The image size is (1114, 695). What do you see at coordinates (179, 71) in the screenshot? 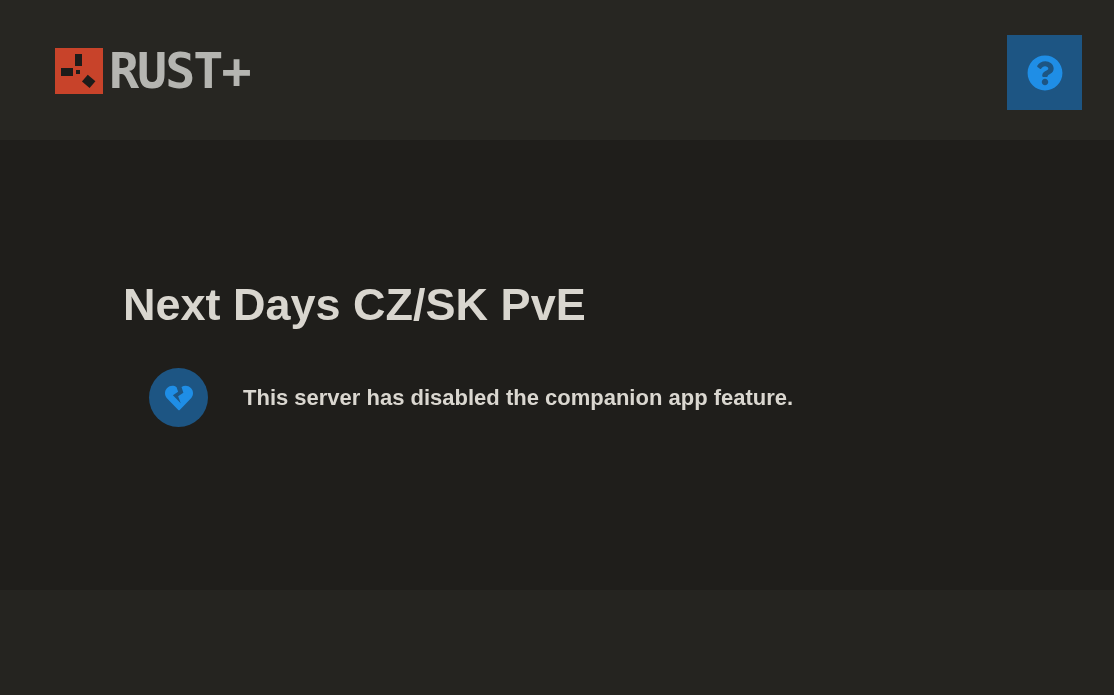
I see `logo-text: RUST+` at bounding box center [179, 71].